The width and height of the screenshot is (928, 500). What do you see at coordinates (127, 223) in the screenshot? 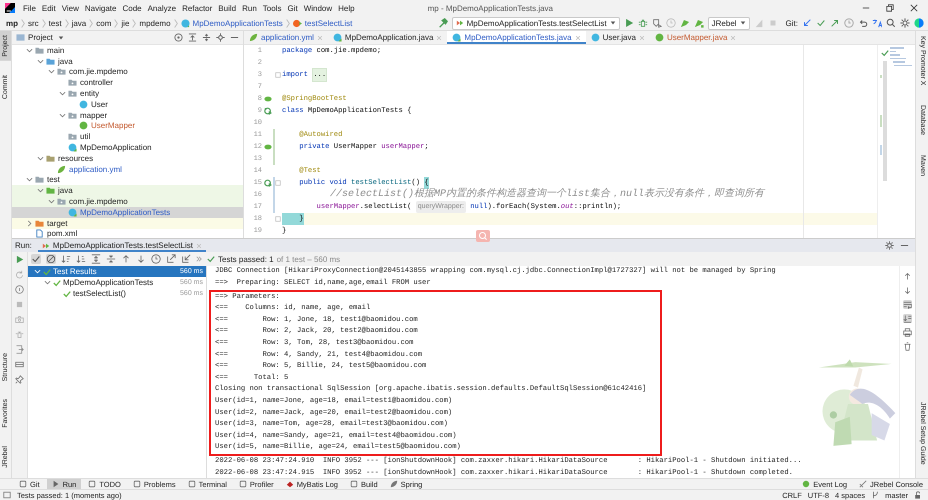
I see `tree-row: target` at bounding box center [127, 223].